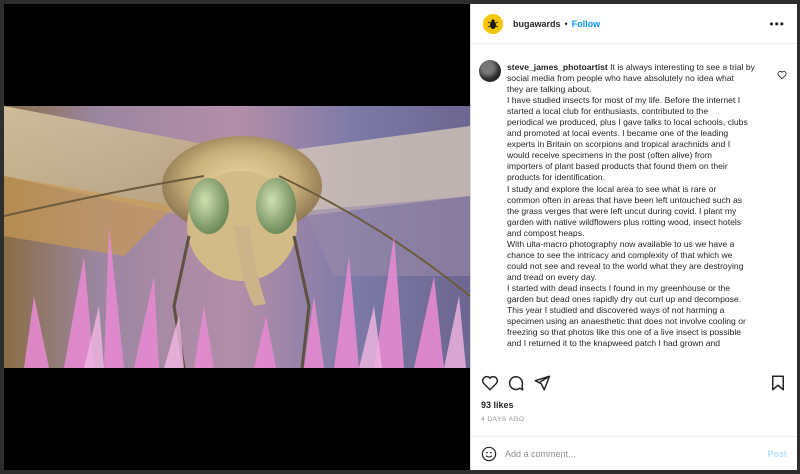  What do you see at coordinates (556, 177) in the screenshot?
I see `comment-line: products for identification.` at bounding box center [556, 177].